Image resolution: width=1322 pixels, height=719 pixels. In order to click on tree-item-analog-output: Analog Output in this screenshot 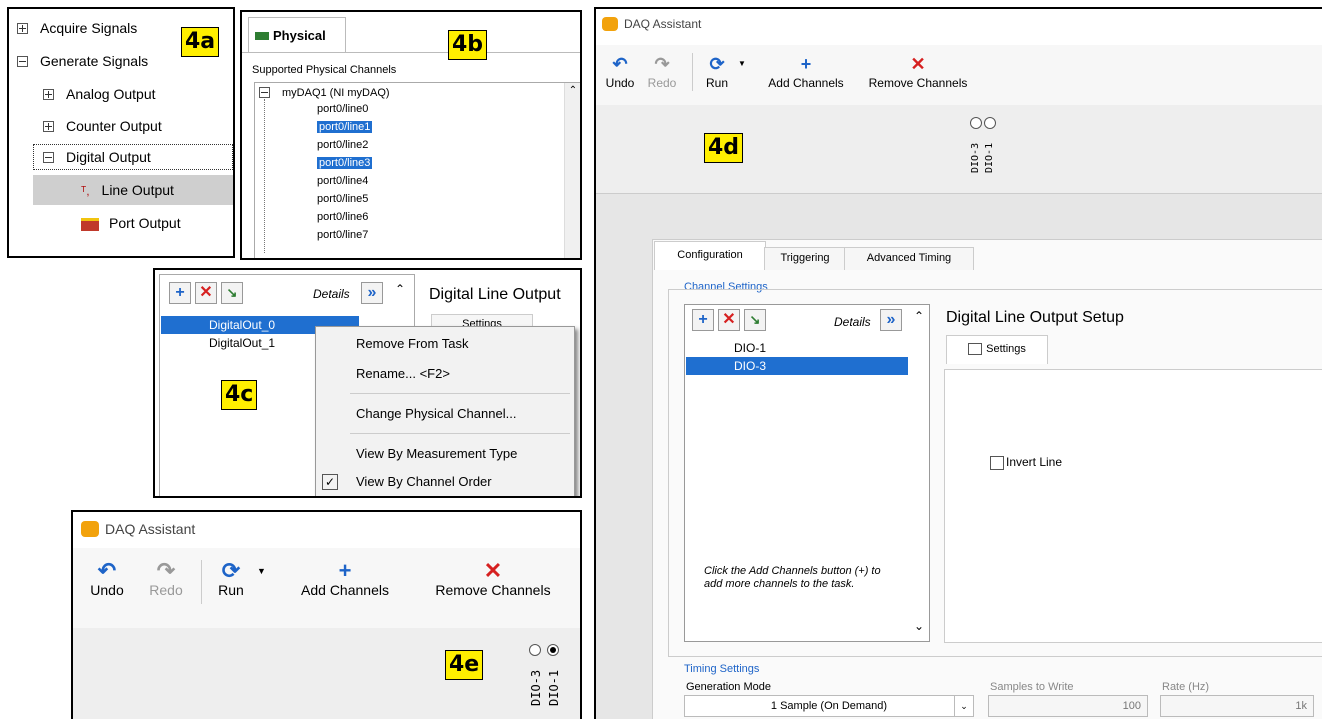, I will do `click(99, 94)`.